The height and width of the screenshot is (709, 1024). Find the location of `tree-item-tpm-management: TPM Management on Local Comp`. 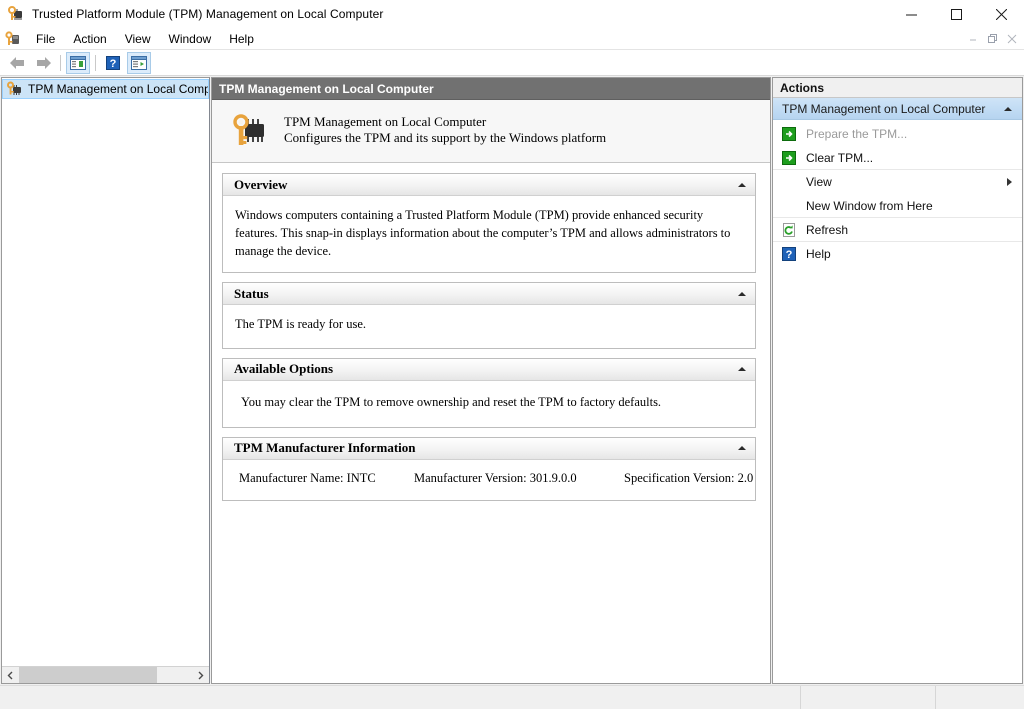

tree-item-tpm-management: TPM Management on Local Comp is located at coordinates (105, 89).